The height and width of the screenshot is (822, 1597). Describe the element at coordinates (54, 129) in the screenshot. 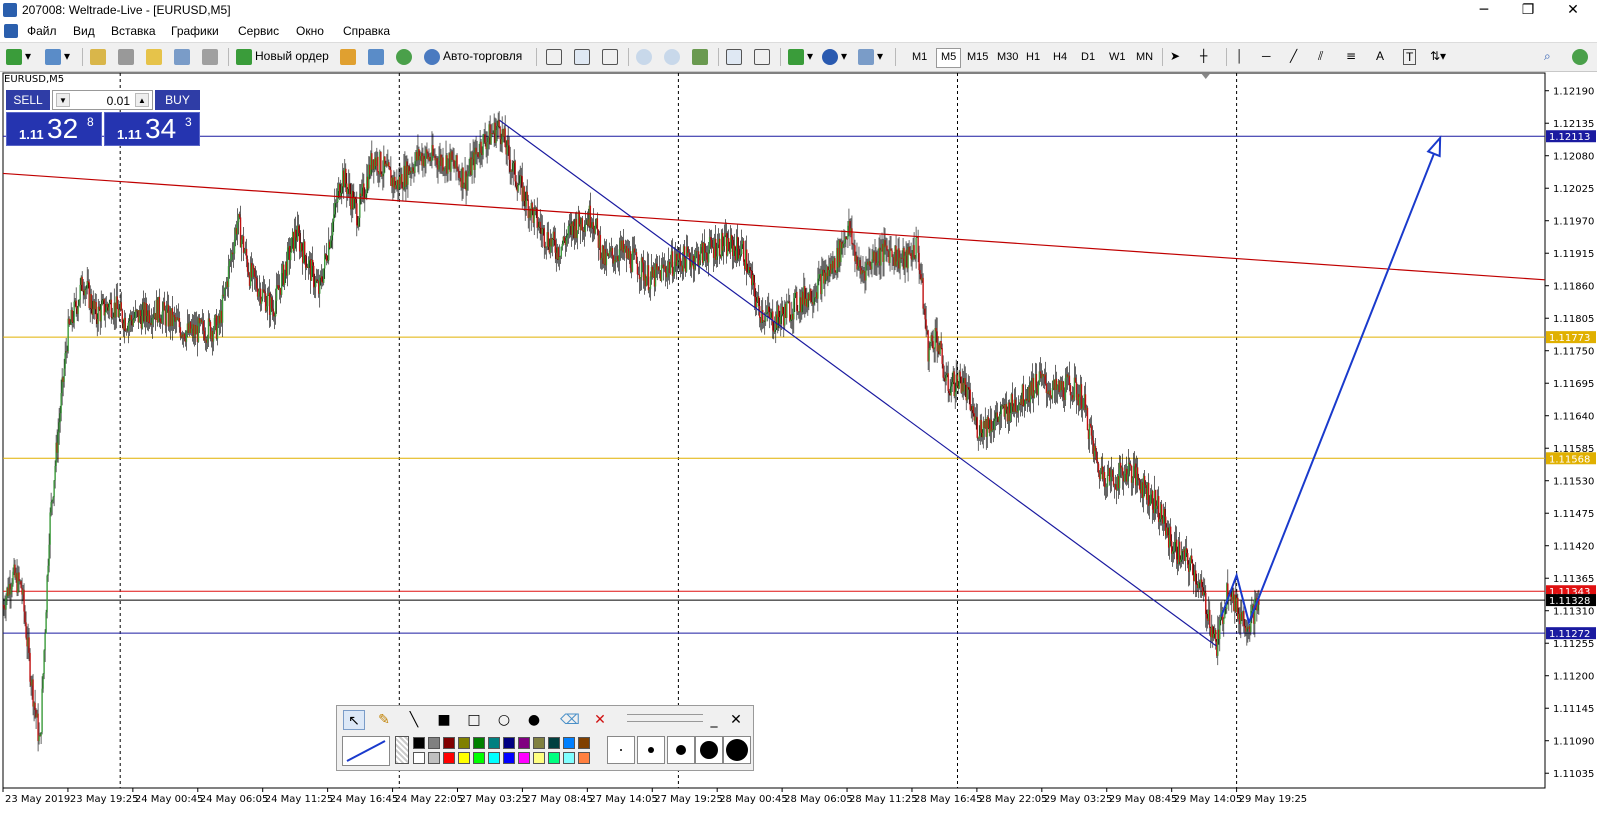

I see `bid-price-button: 1.11 32 8` at that location.